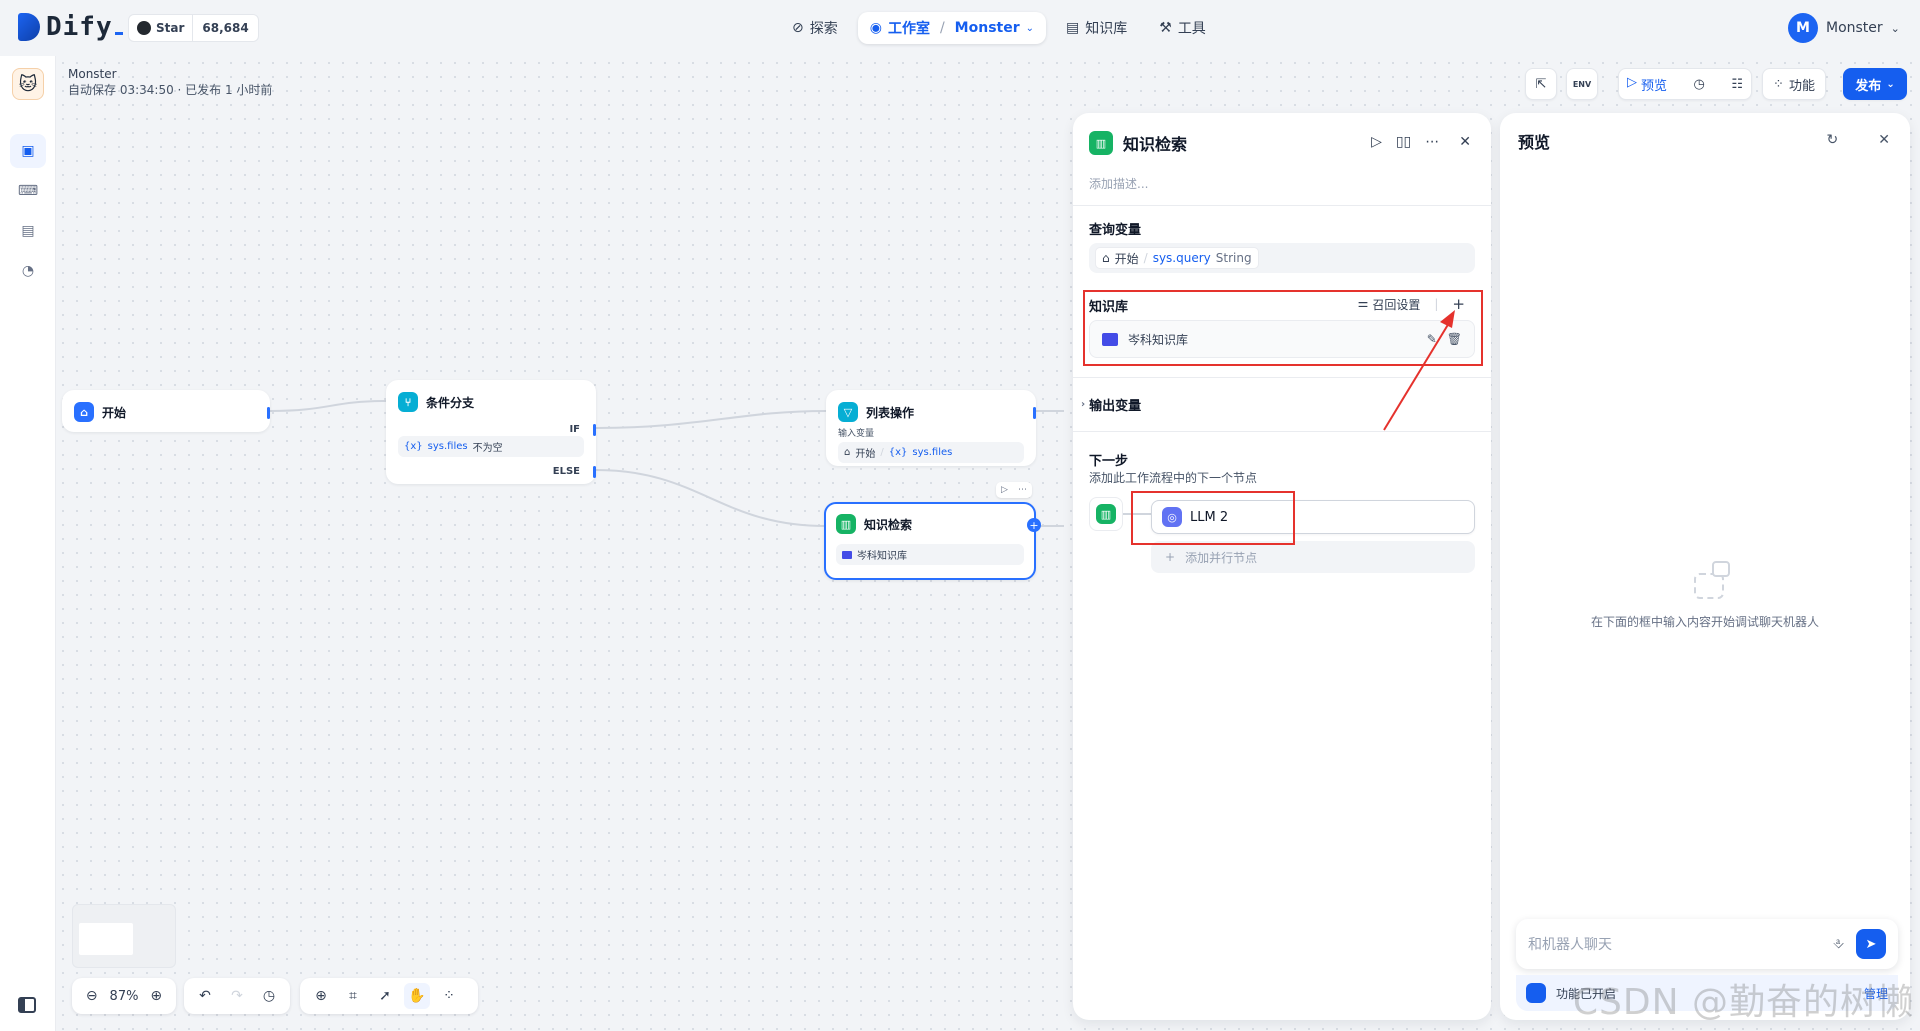 The image size is (1920, 1031). Describe the element at coordinates (1712, 583) in the screenshot. I see `chatbot-placeholder-icon` at that location.